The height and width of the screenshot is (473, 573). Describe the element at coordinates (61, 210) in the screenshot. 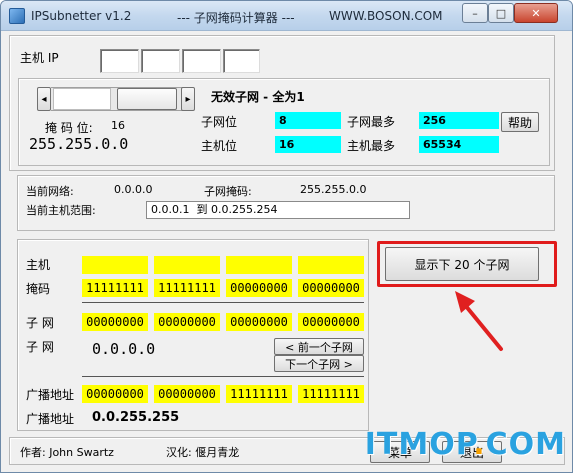

I see `host-range-label: 当前主机范围:` at that location.